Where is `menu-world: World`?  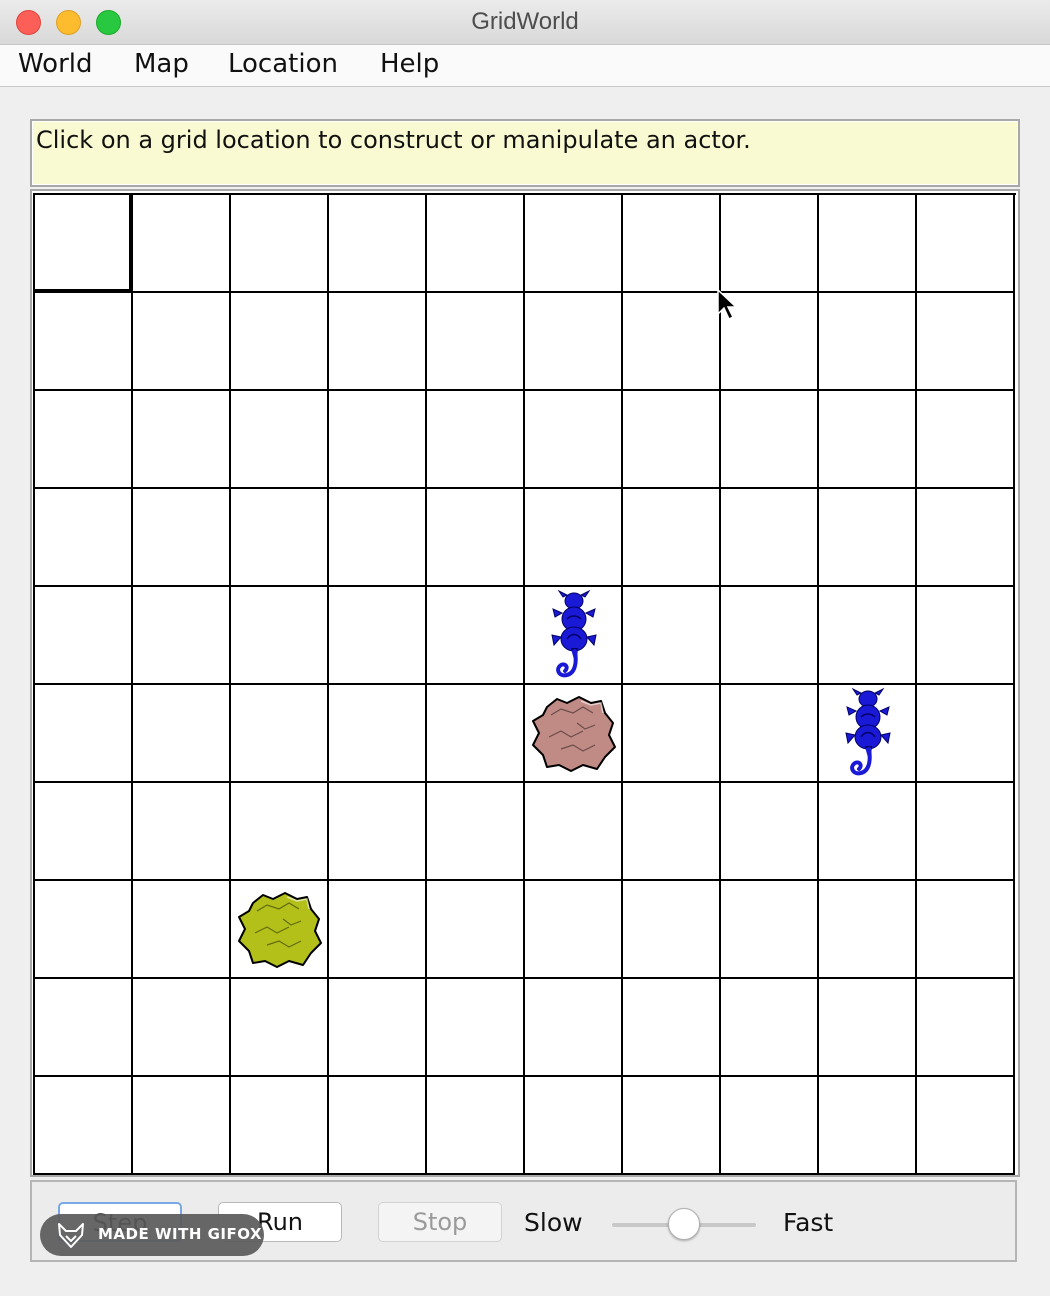
menu-world: World is located at coordinates (55, 64).